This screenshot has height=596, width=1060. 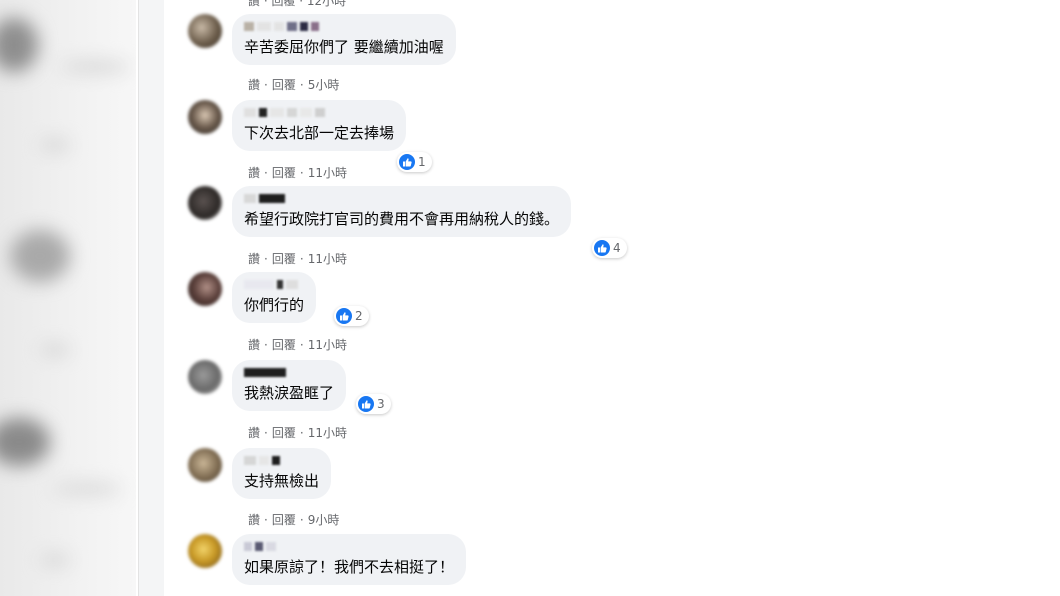 I want to click on comment-meta-previous: 讚 · 回覆 · 12小時, so click(x=297, y=4).